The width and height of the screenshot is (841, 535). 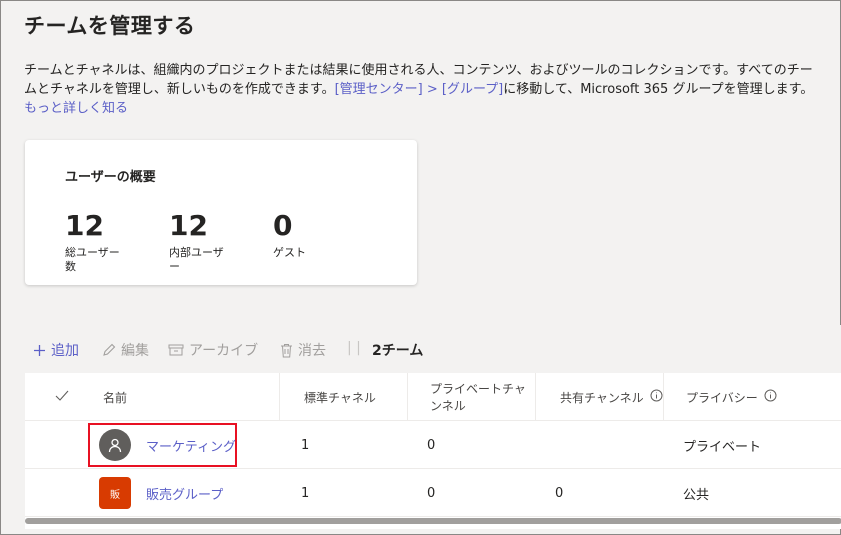 I want to click on metric-value: 0, so click(x=283, y=225).